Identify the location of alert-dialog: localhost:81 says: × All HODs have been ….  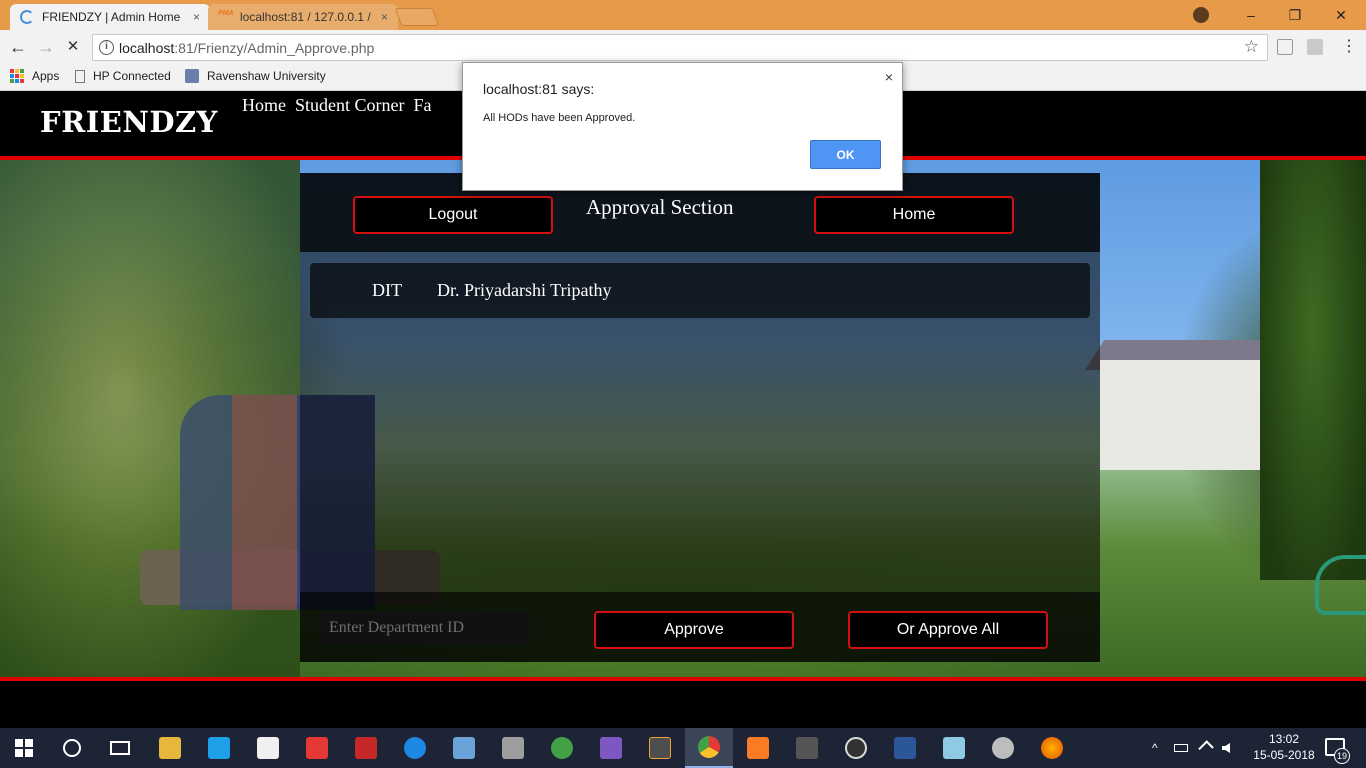
(682, 126).